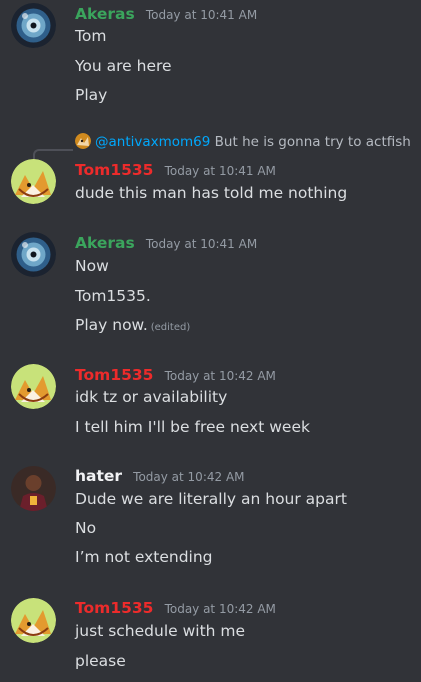 The height and width of the screenshot is (682, 421). I want to click on message-text: Now, so click(92, 266).